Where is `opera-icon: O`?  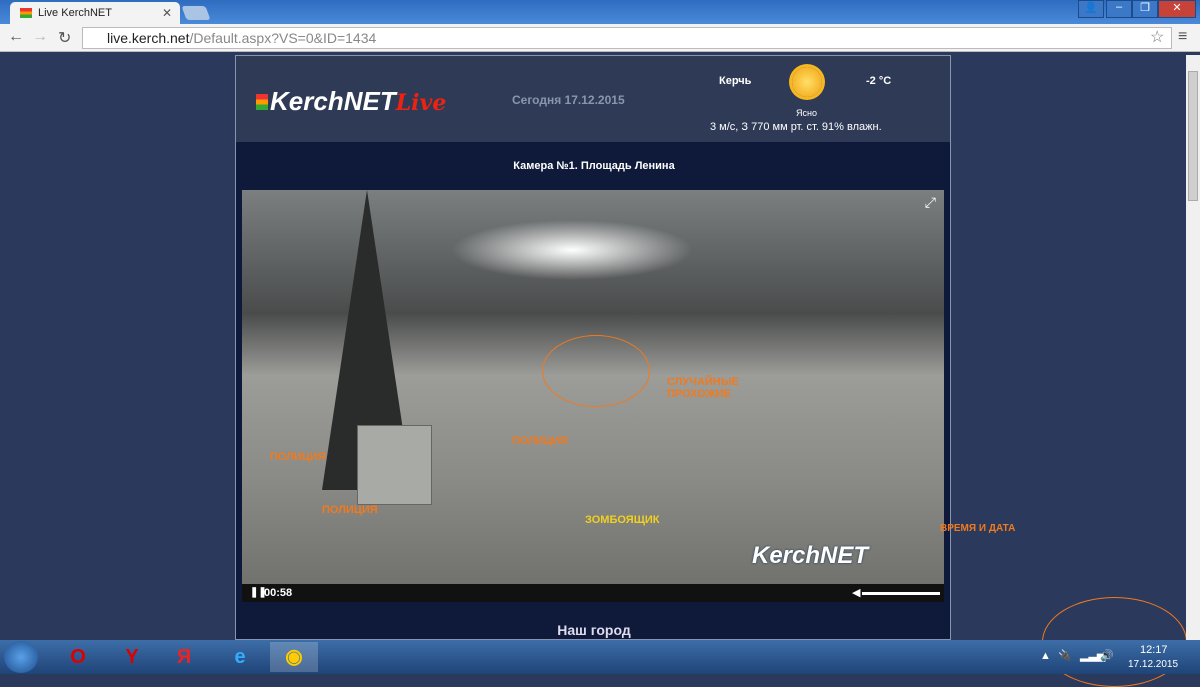
opera-icon: O is located at coordinates (78, 657).